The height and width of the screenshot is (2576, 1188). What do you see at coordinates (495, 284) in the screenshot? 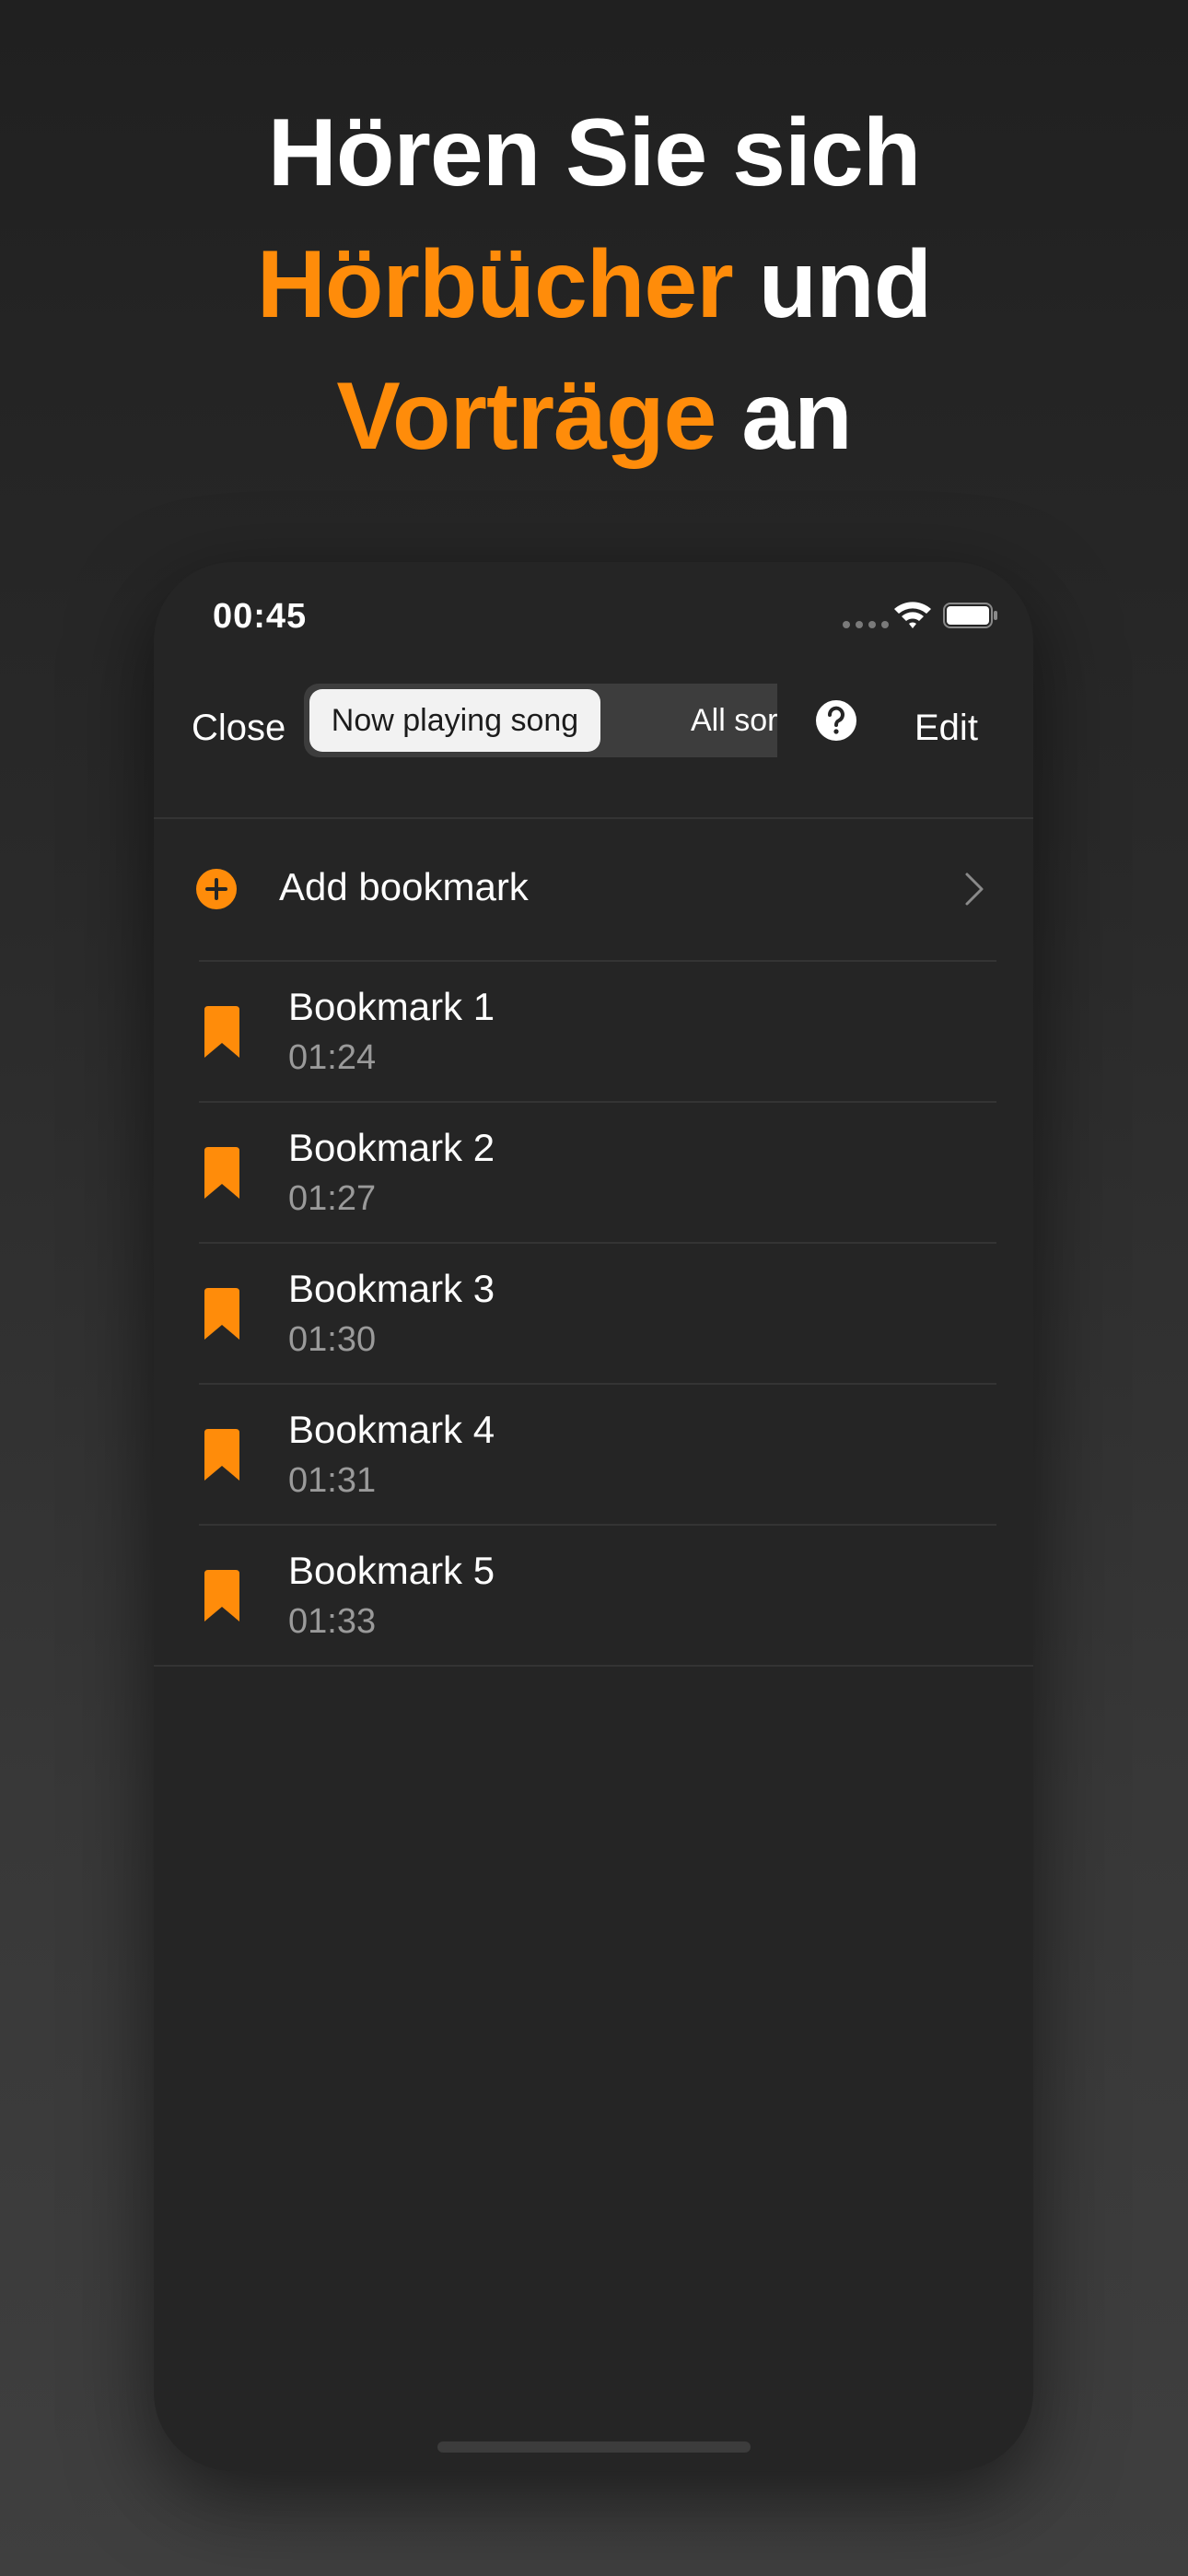
I see `headline-highlight-audiobooks: Hörbücher` at bounding box center [495, 284].